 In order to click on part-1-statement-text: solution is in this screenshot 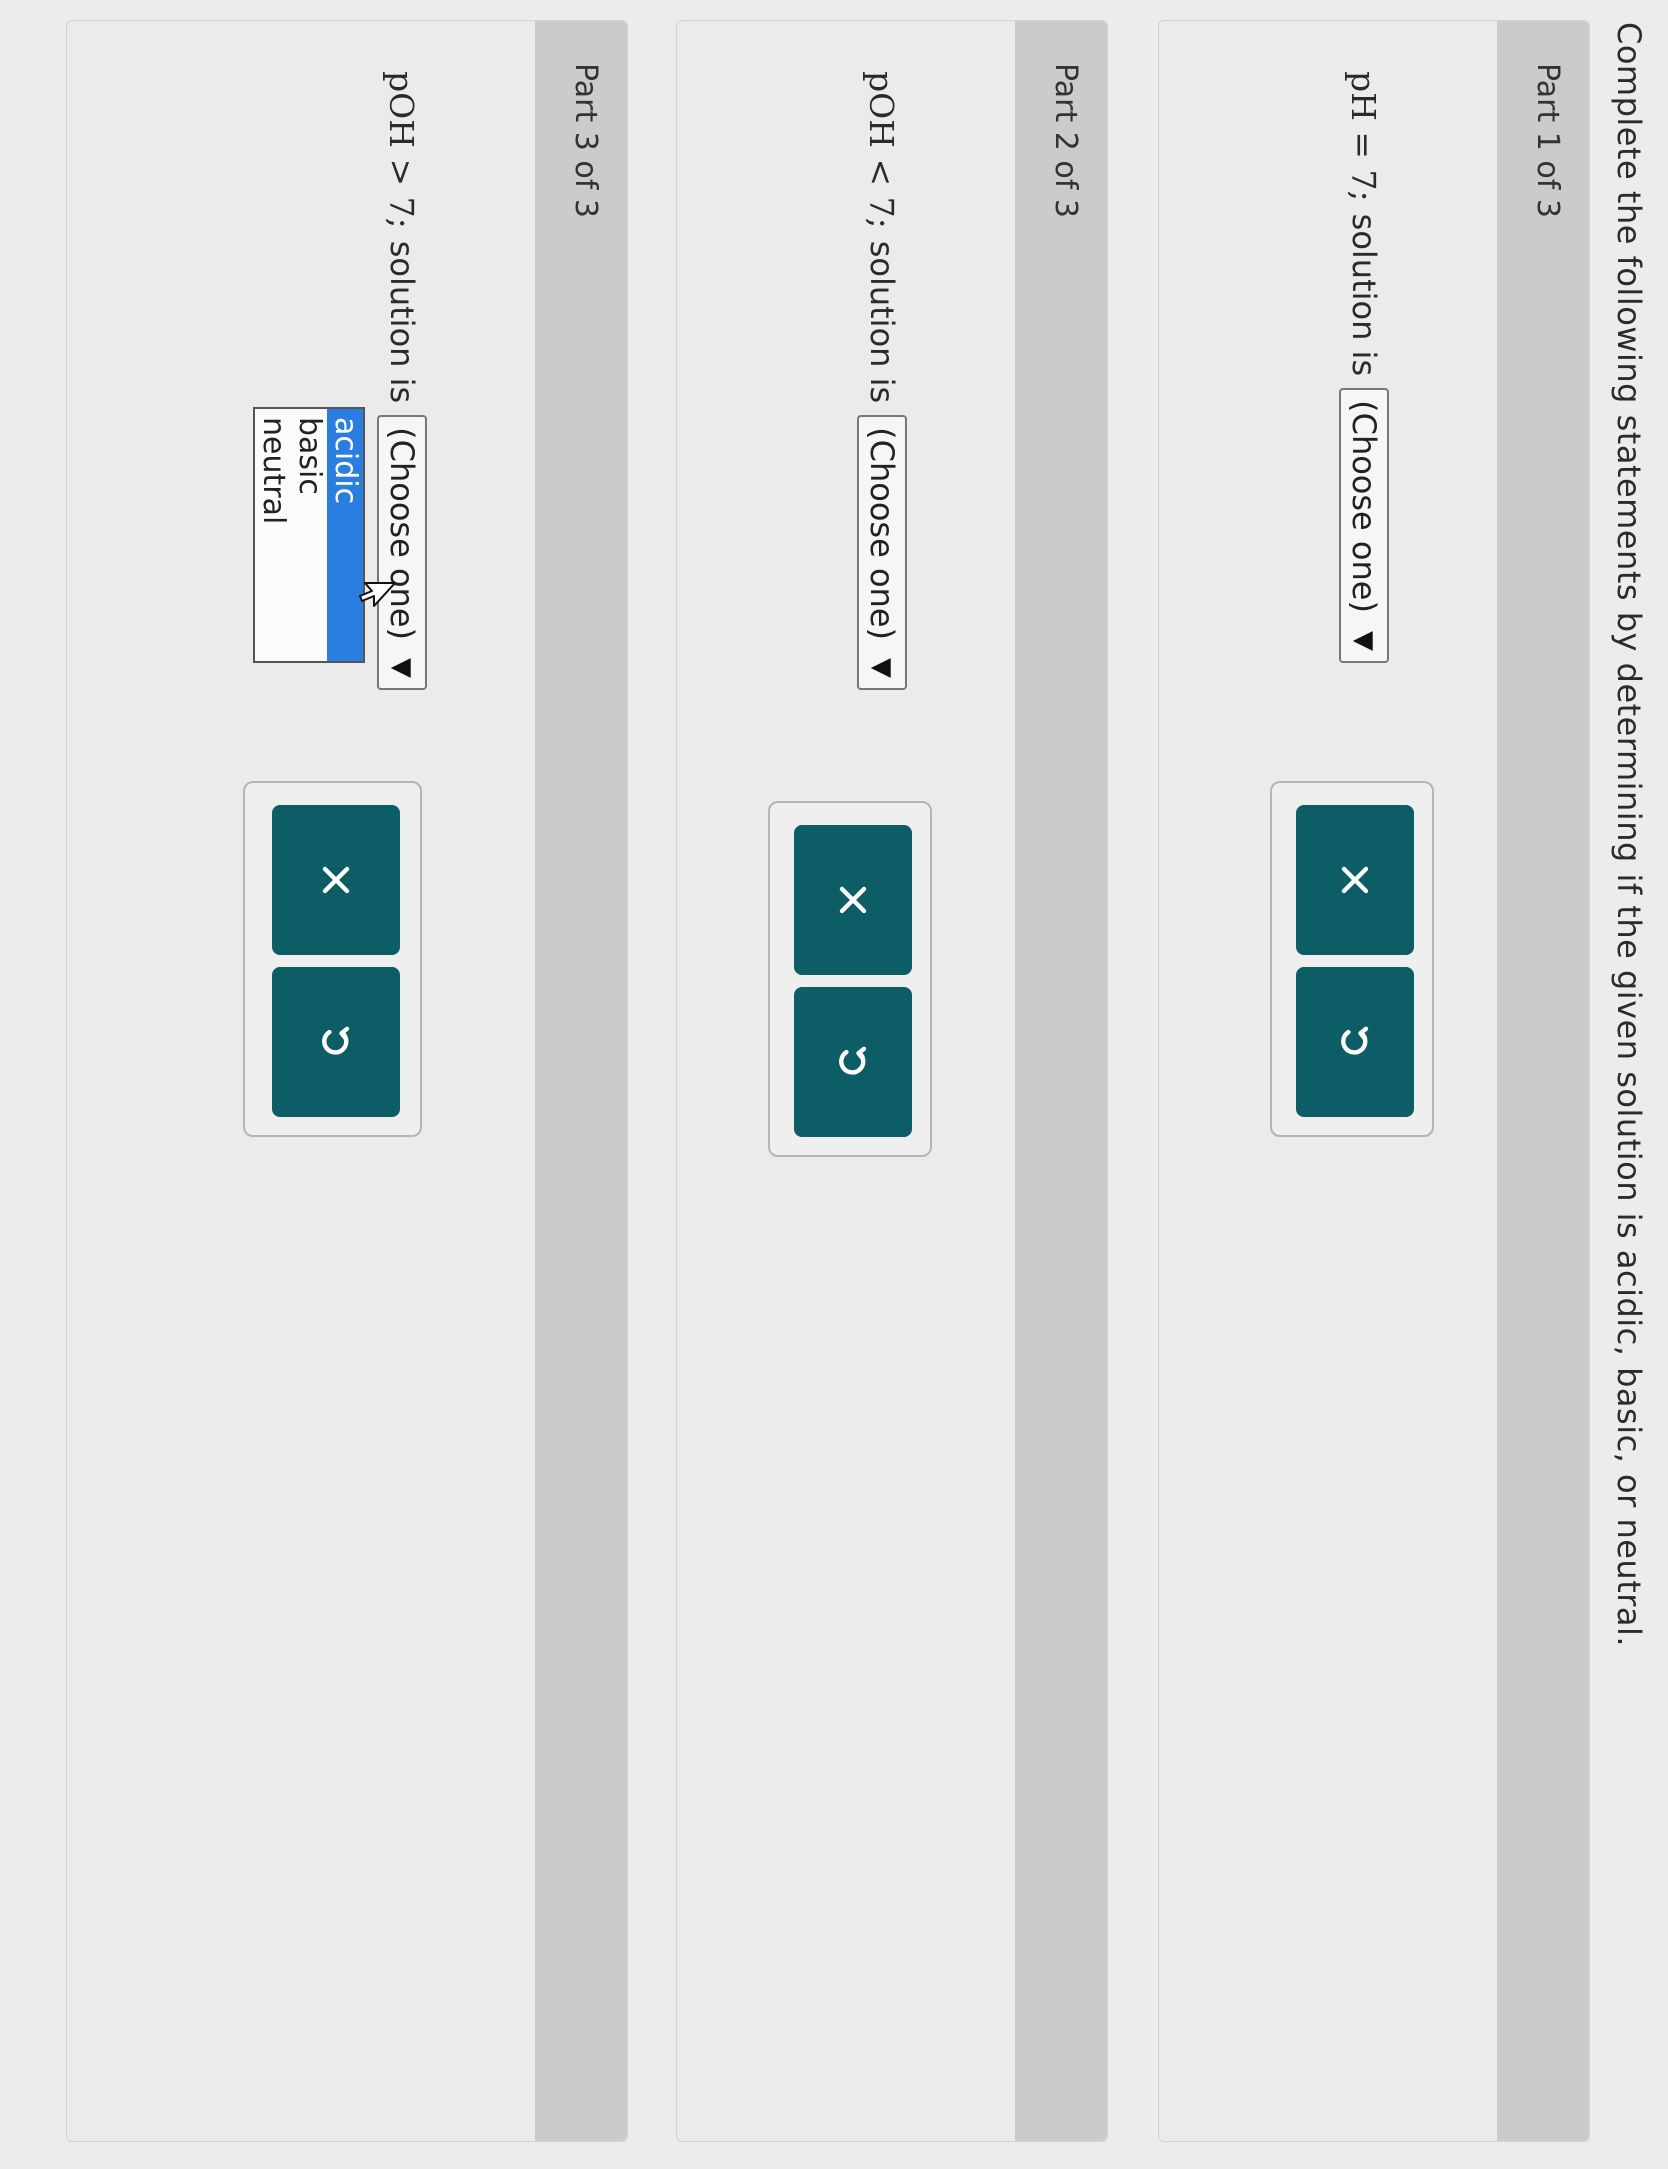, I will do `click(1364, 295)`.